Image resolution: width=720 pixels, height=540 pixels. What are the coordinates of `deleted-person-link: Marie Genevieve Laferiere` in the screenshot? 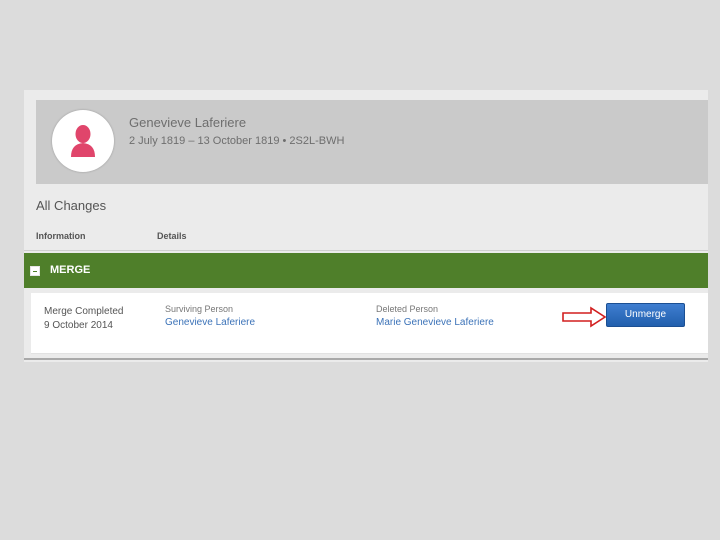 It's located at (435, 322).